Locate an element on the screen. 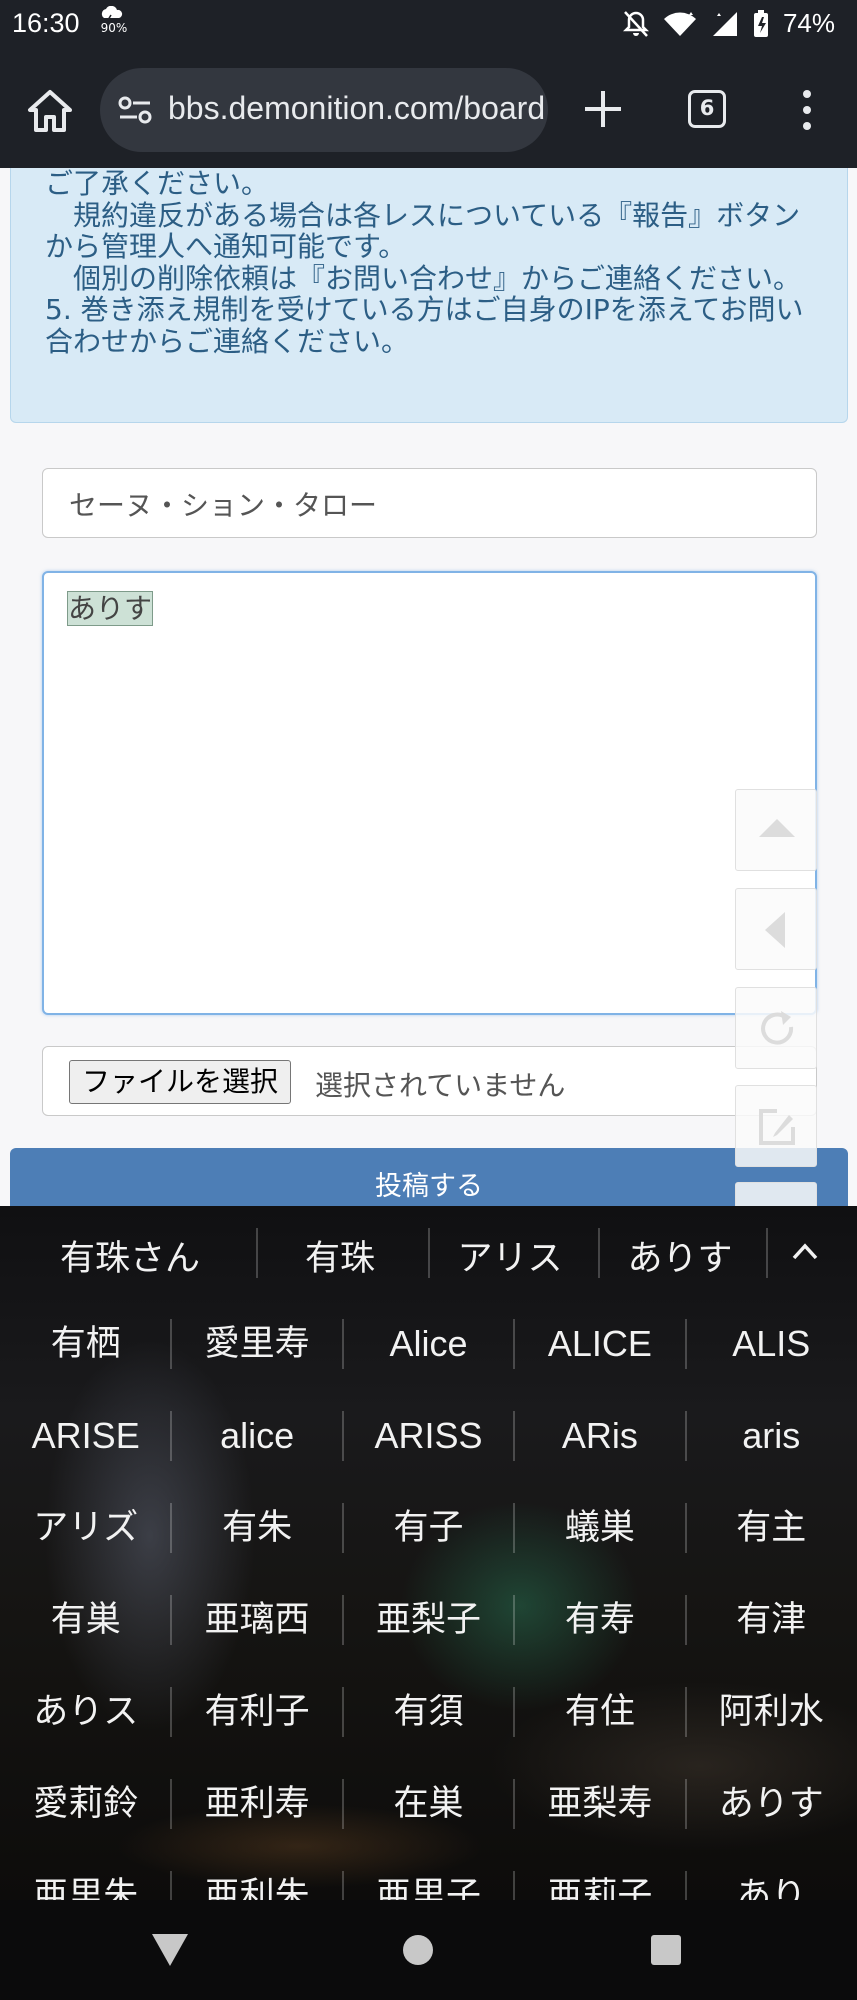 The width and height of the screenshot is (857, 2000). suggestion-item: 有珠 is located at coordinates (340, 1255).